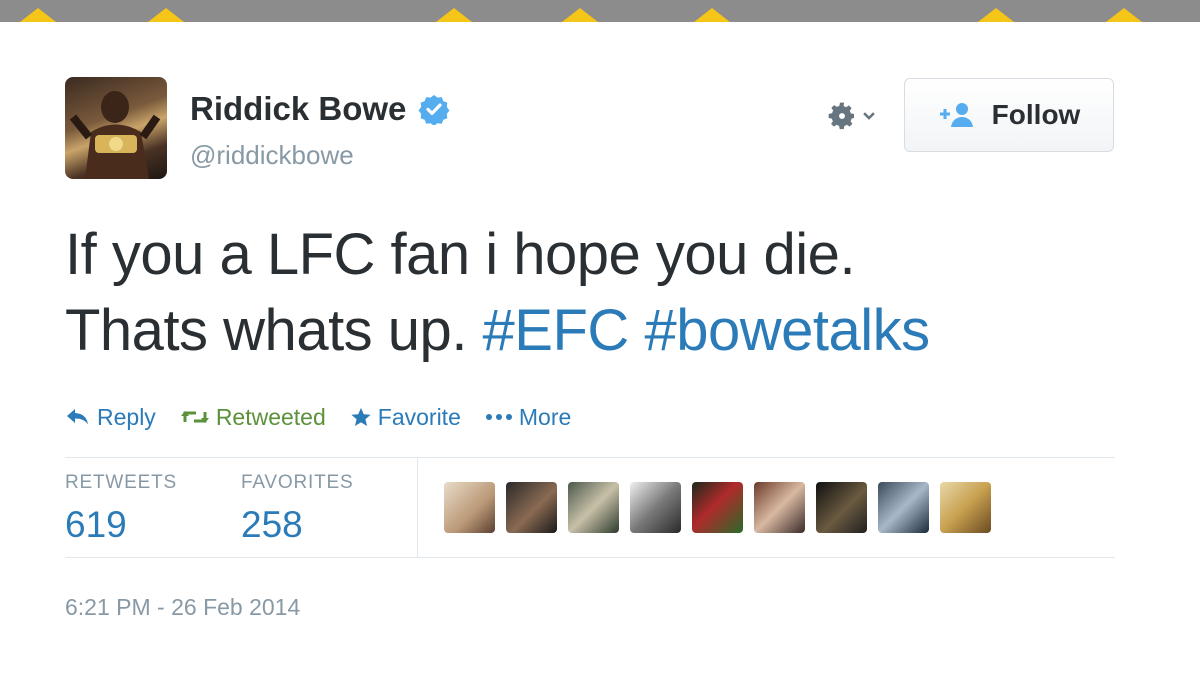 The image size is (1200, 675). I want to click on tweet-line-2: Thats whats up. #EFC #bowetalks, so click(595, 331).